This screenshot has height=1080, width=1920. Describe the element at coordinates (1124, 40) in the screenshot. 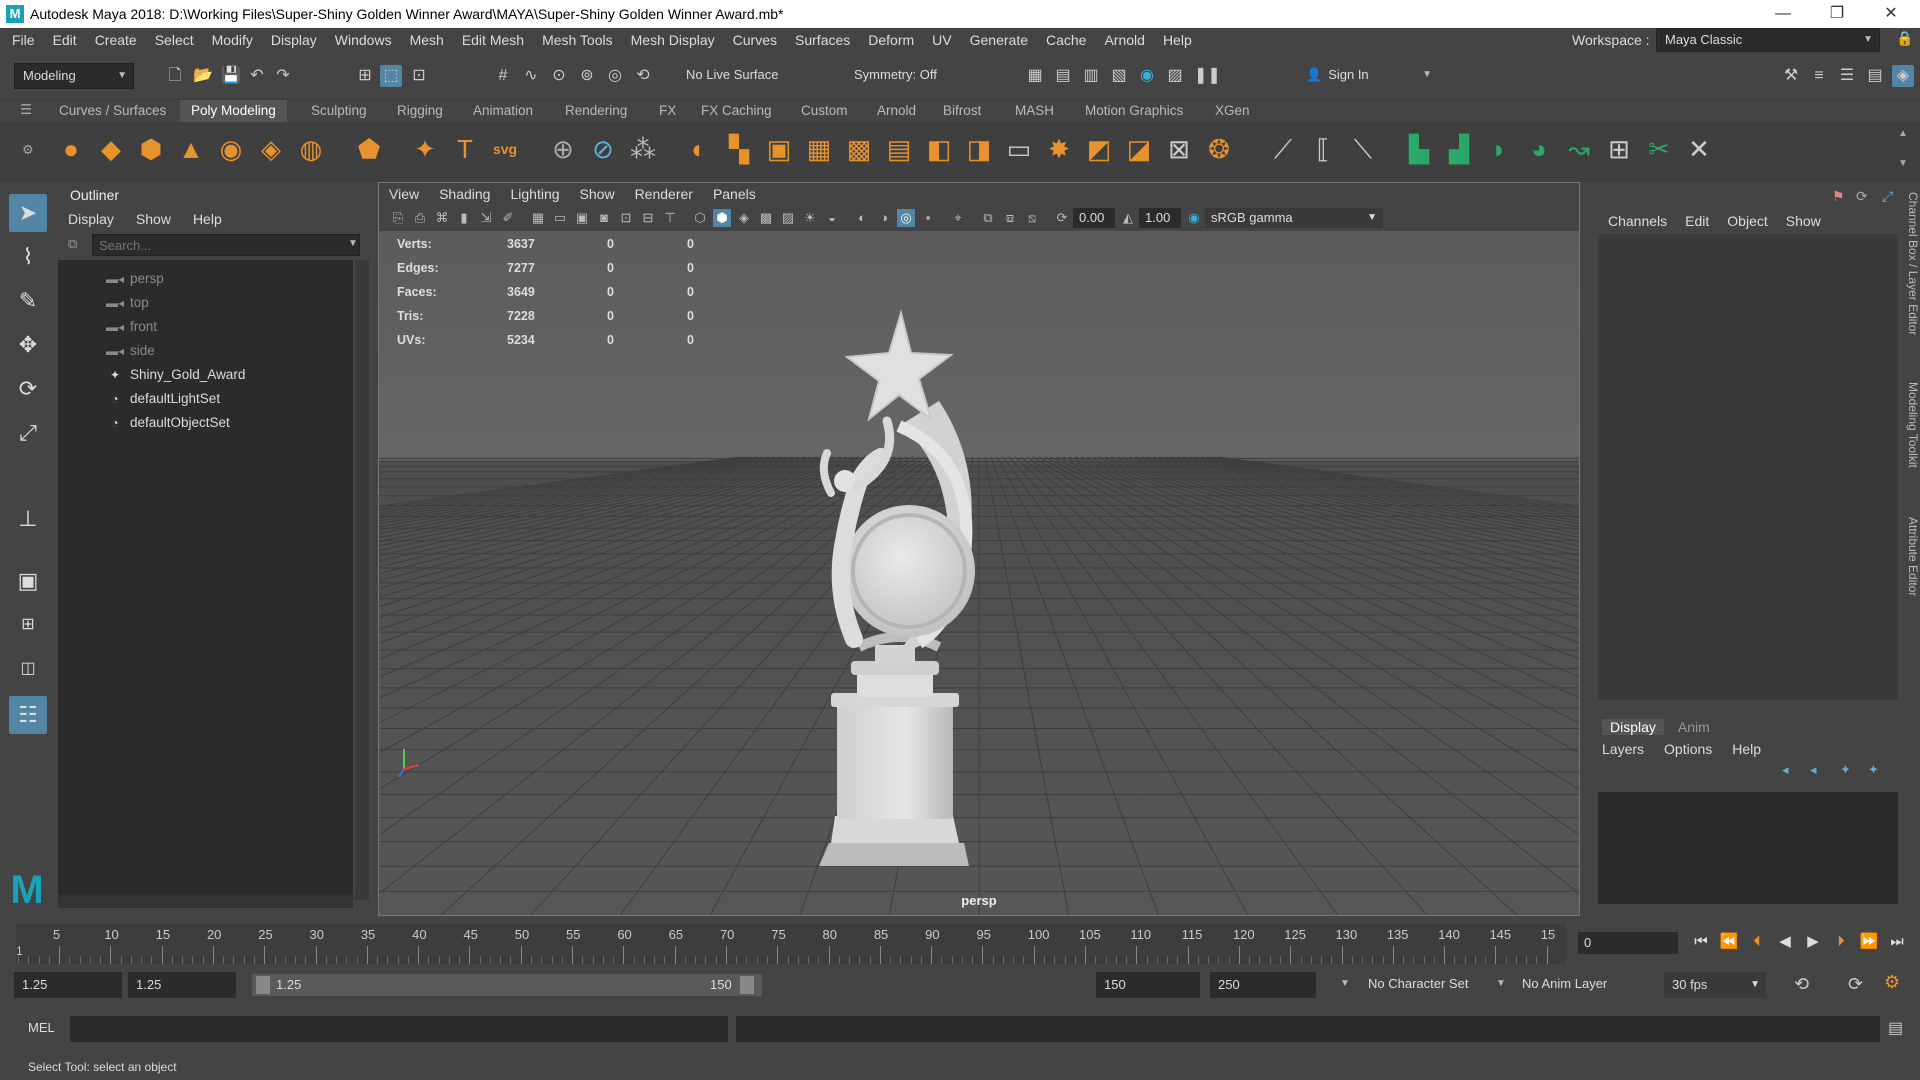

I see `menu-arnold: Arnold` at that location.